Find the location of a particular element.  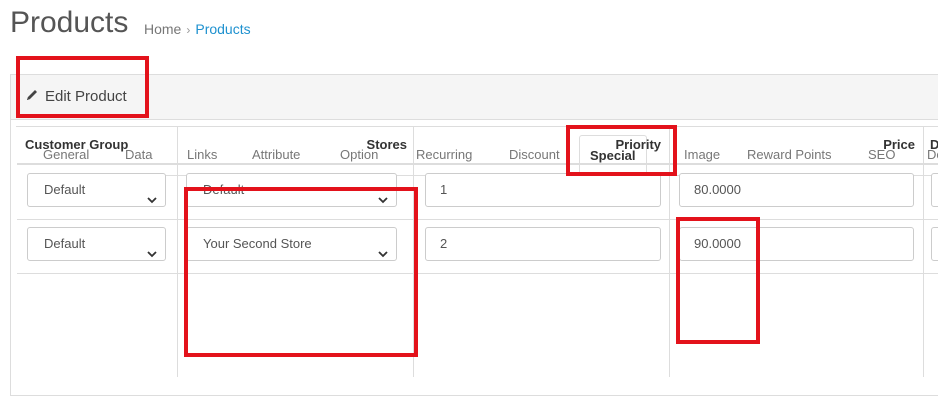

priority-input: 1 is located at coordinates (543, 190).